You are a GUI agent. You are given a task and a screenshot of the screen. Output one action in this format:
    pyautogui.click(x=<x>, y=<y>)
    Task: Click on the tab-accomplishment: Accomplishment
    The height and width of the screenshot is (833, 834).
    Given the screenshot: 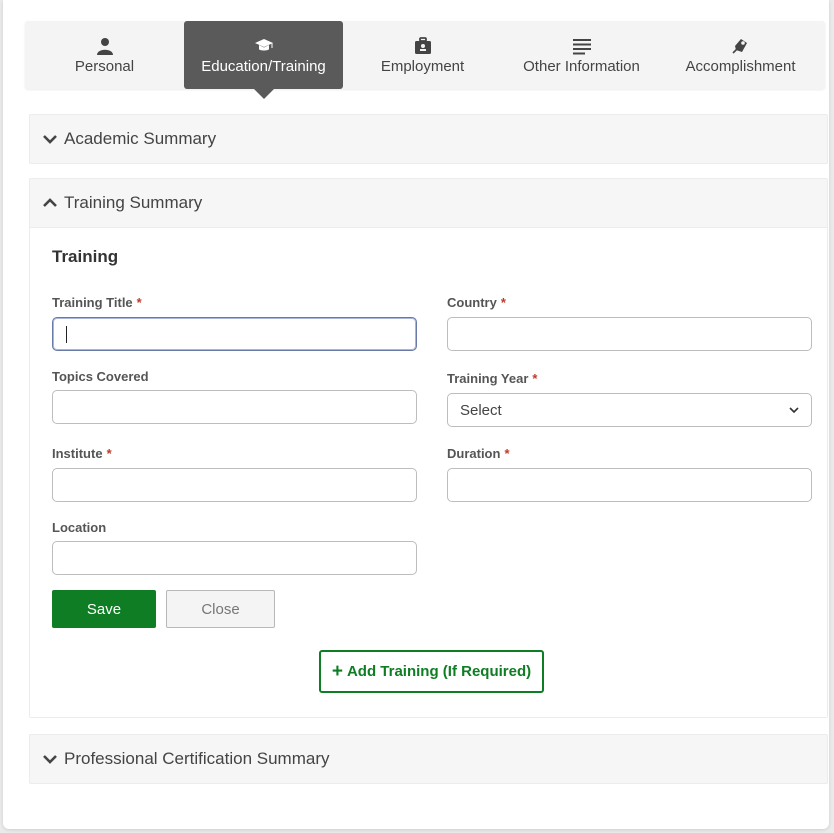 What is the action you would take?
    pyautogui.click(x=740, y=55)
    